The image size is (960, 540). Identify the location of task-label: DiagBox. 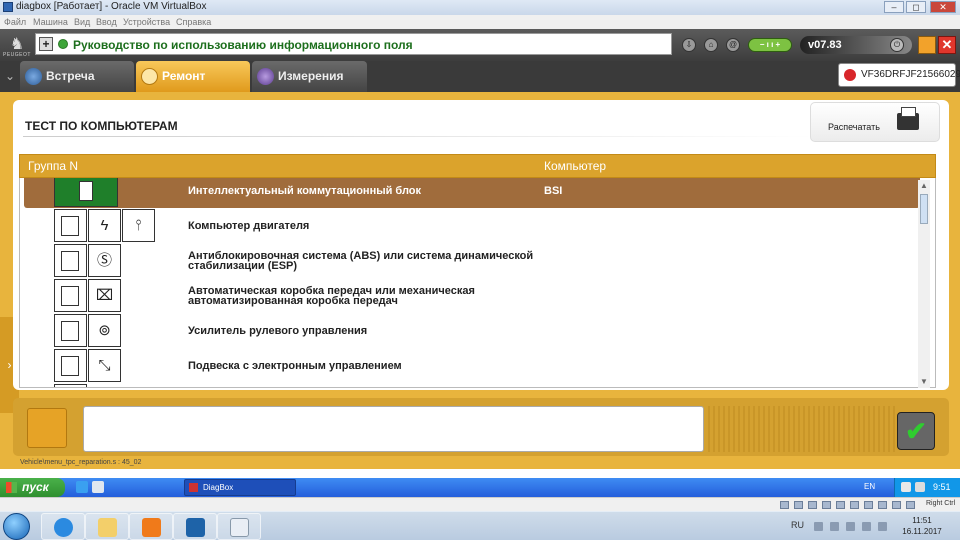
(218, 487).